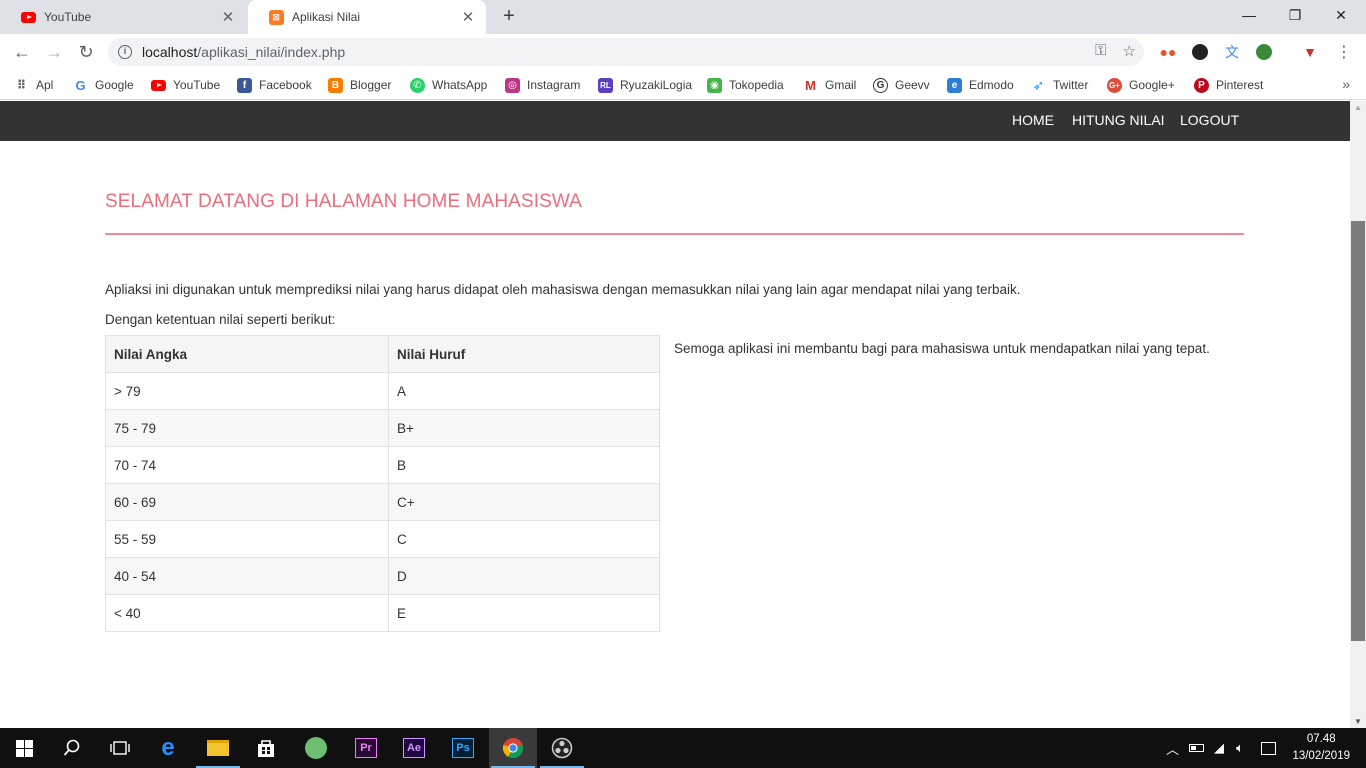 The width and height of the screenshot is (1366, 768). Describe the element at coordinates (218, 748) in the screenshot. I see `file-explorer-icon` at that location.